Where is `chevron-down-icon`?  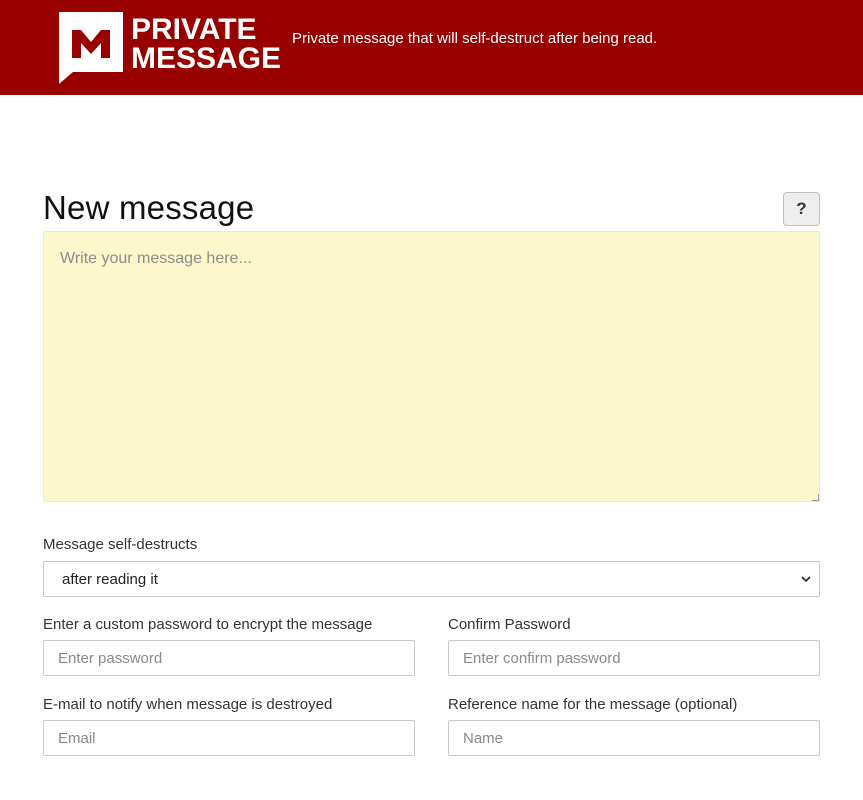 chevron-down-icon is located at coordinates (806, 579).